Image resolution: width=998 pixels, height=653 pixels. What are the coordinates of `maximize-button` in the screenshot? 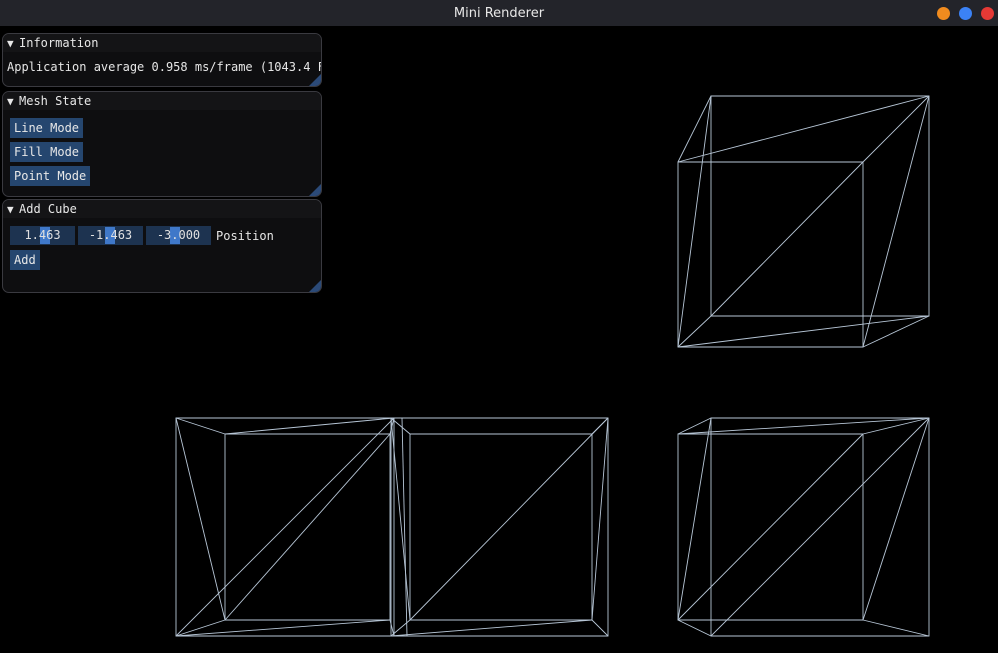 It's located at (965, 13).